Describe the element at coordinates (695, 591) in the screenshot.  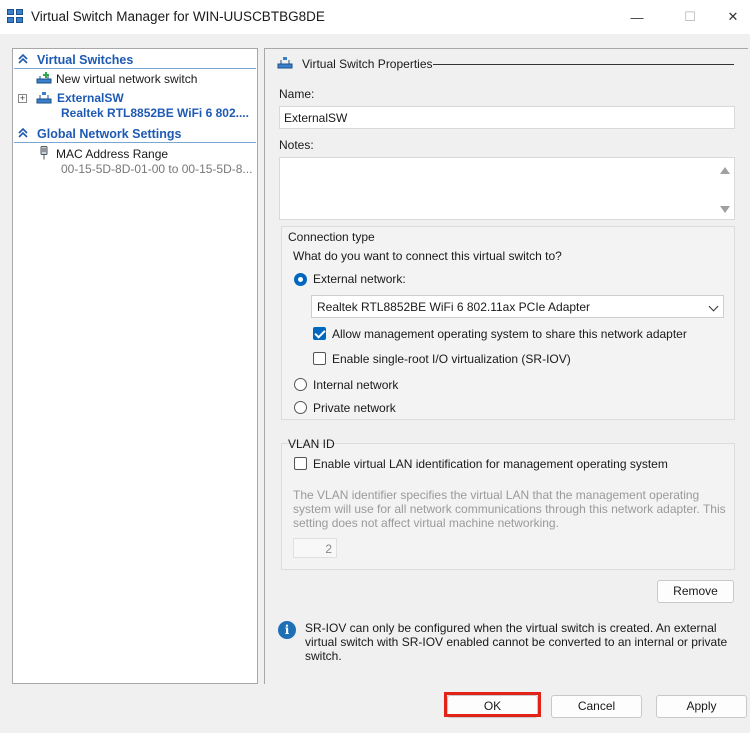
I see `remove-button: Remove` at that location.